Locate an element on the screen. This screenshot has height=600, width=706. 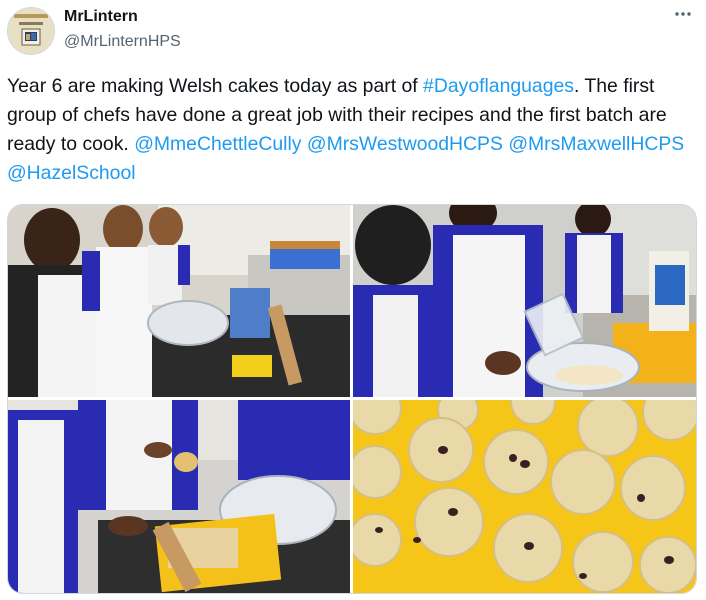
mention-link: @MmeChettleCully is located at coordinates (217, 144).